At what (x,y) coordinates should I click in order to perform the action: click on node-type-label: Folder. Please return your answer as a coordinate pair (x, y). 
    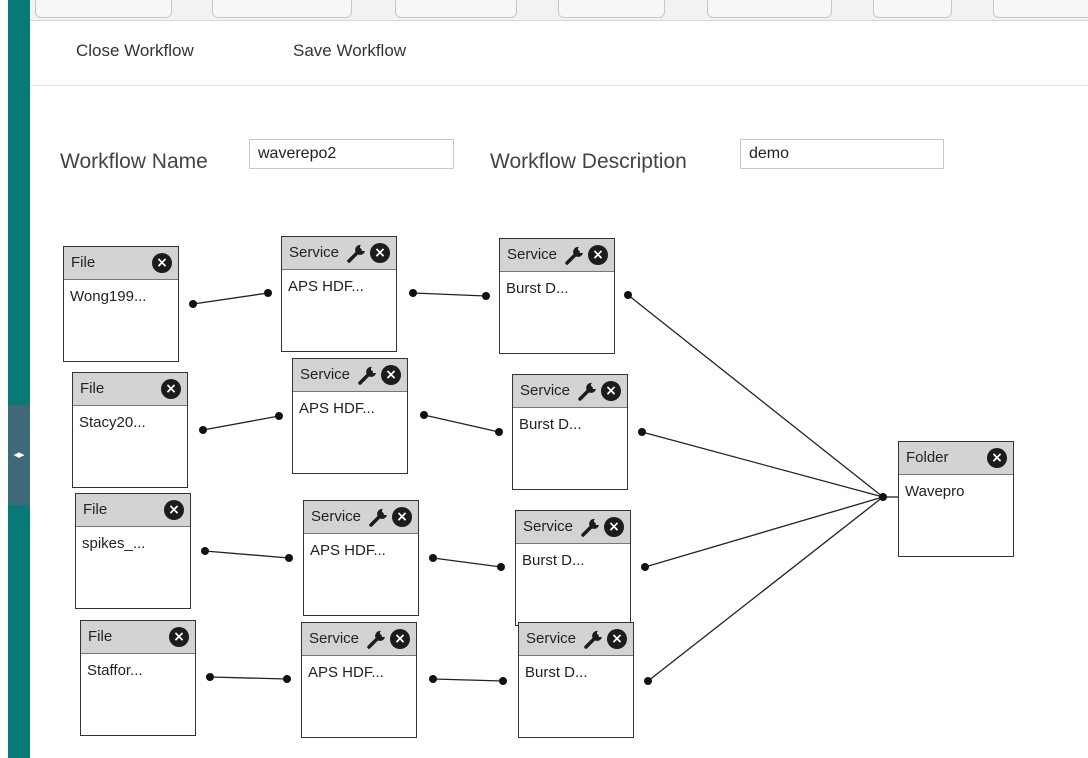
    Looking at the image, I should click on (927, 457).